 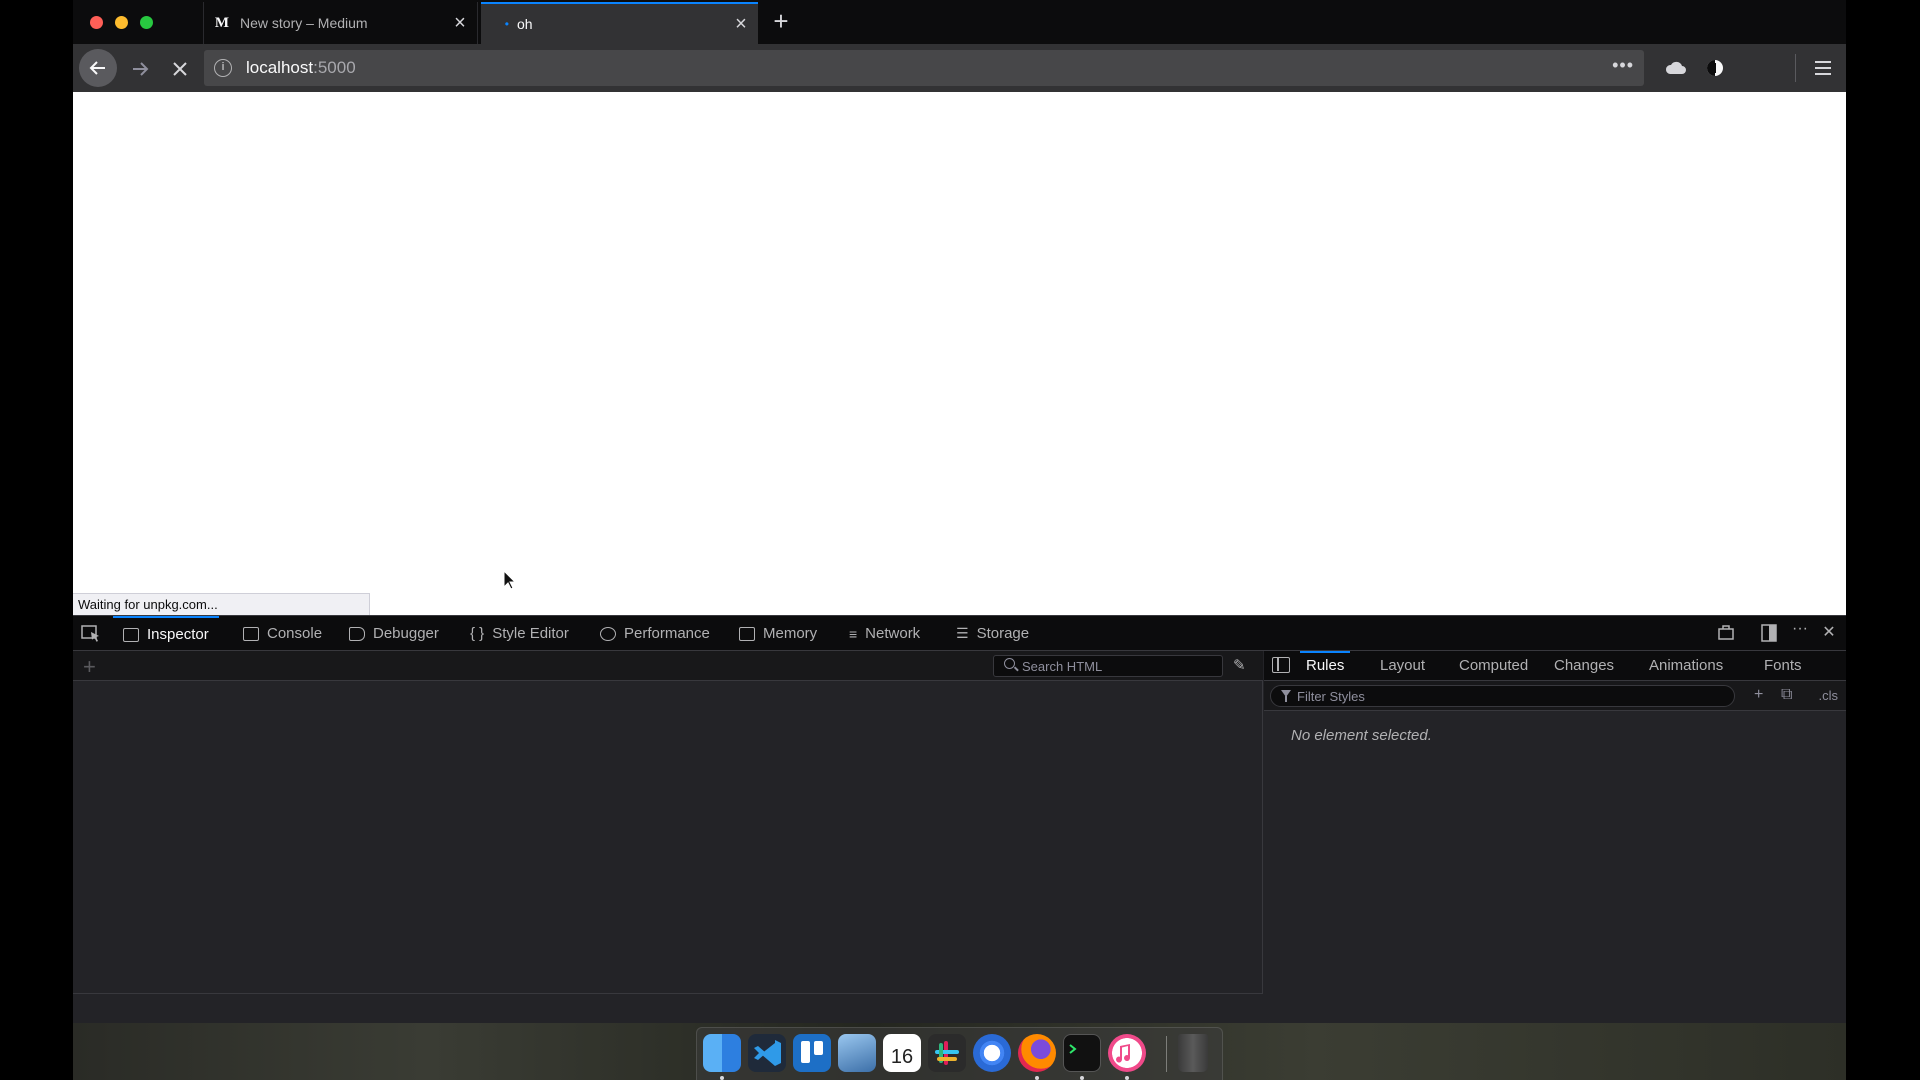 I want to click on filter-styles-input: Filter Styles, so click(x=1502, y=696).